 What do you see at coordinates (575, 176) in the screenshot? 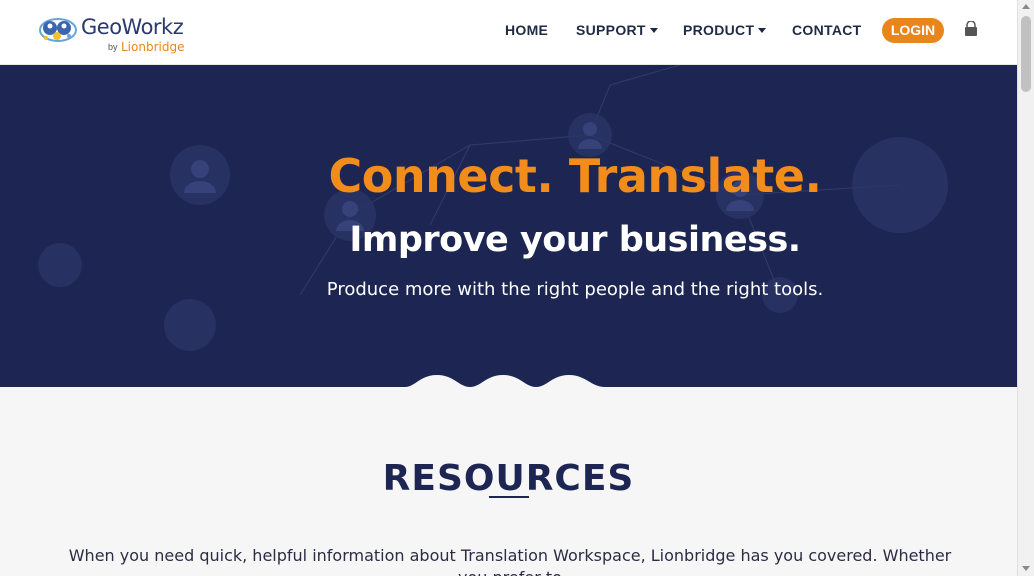
I see `hero-title: Connect. Translate.` at bounding box center [575, 176].